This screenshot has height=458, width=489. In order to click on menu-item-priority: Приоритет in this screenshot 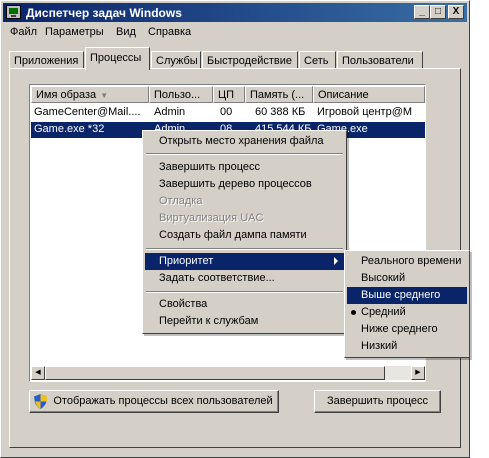, I will do `click(244, 261)`.